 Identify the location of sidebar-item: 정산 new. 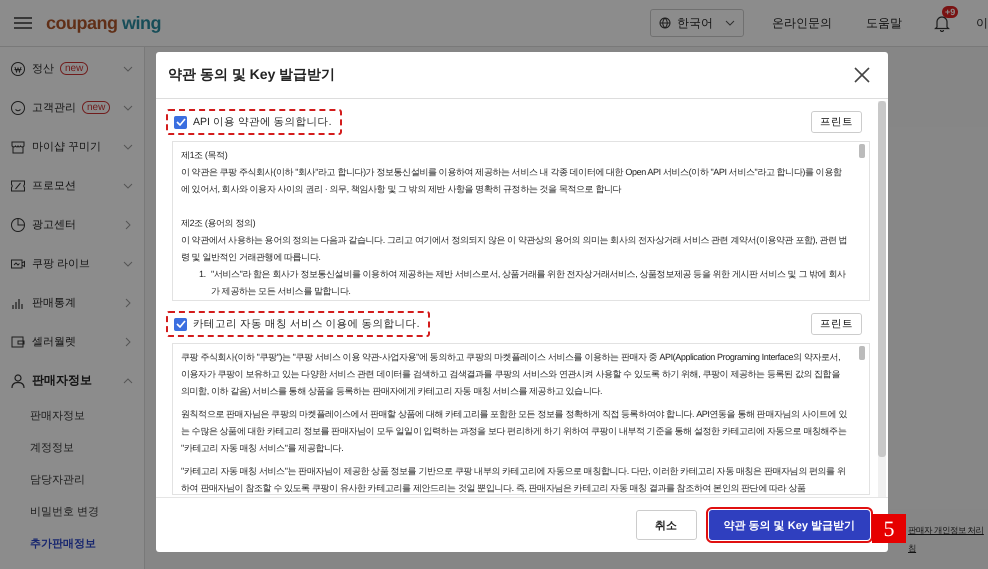
(72, 68).